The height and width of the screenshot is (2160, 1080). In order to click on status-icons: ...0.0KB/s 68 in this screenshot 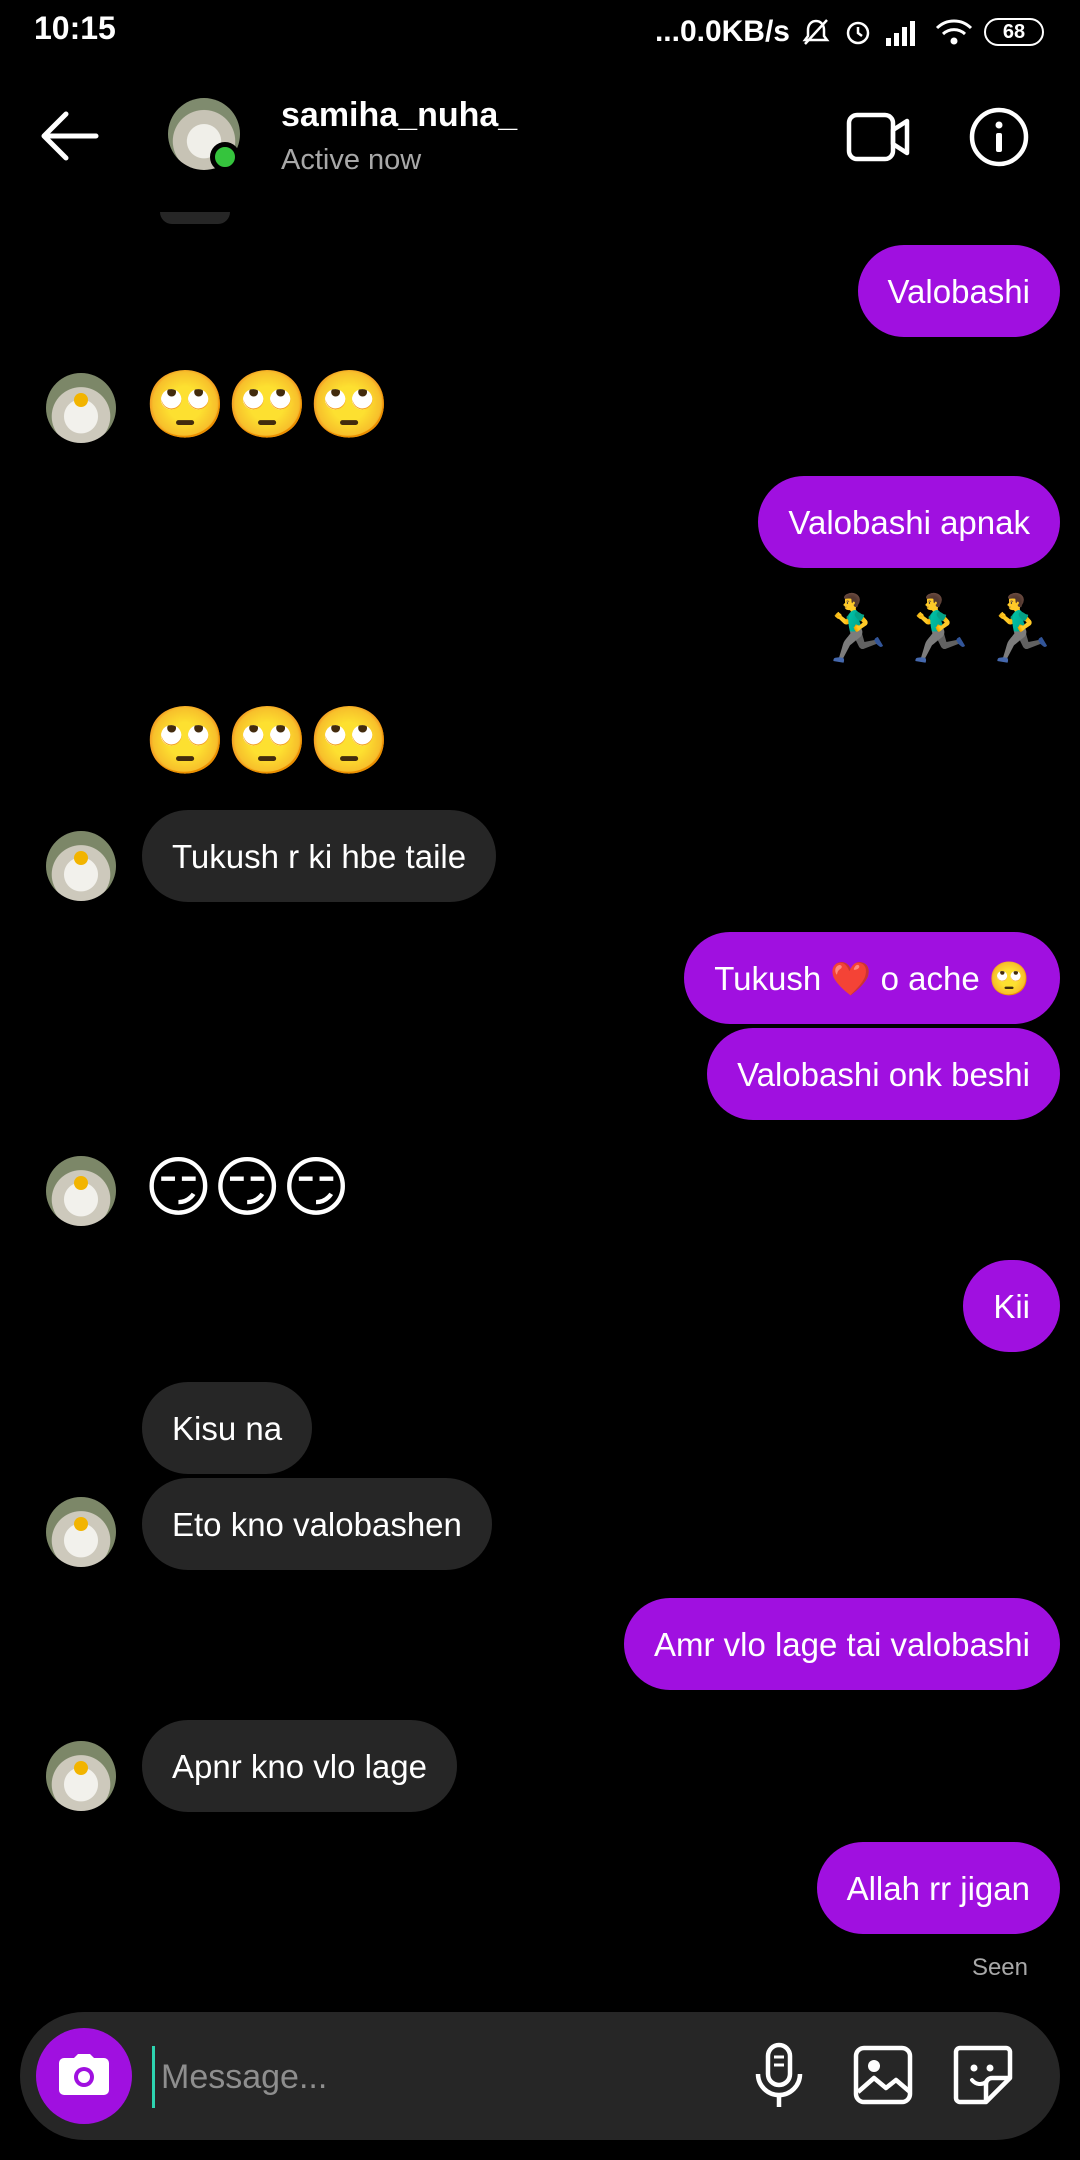, I will do `click(849, 32)`.